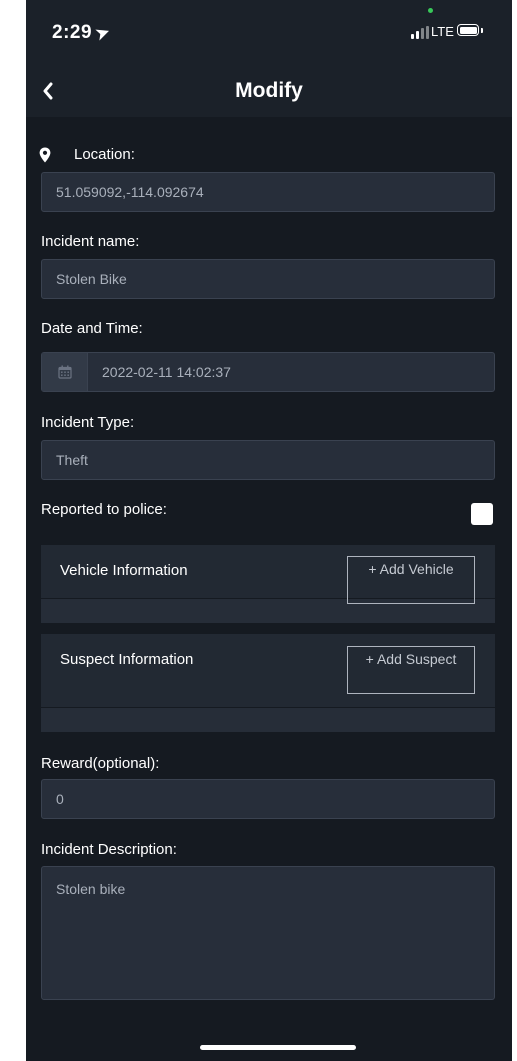 This screenshot has width=517, height=1061. I want to click on add-vehicle-button: + Add Vehicle, so click(411, 580).